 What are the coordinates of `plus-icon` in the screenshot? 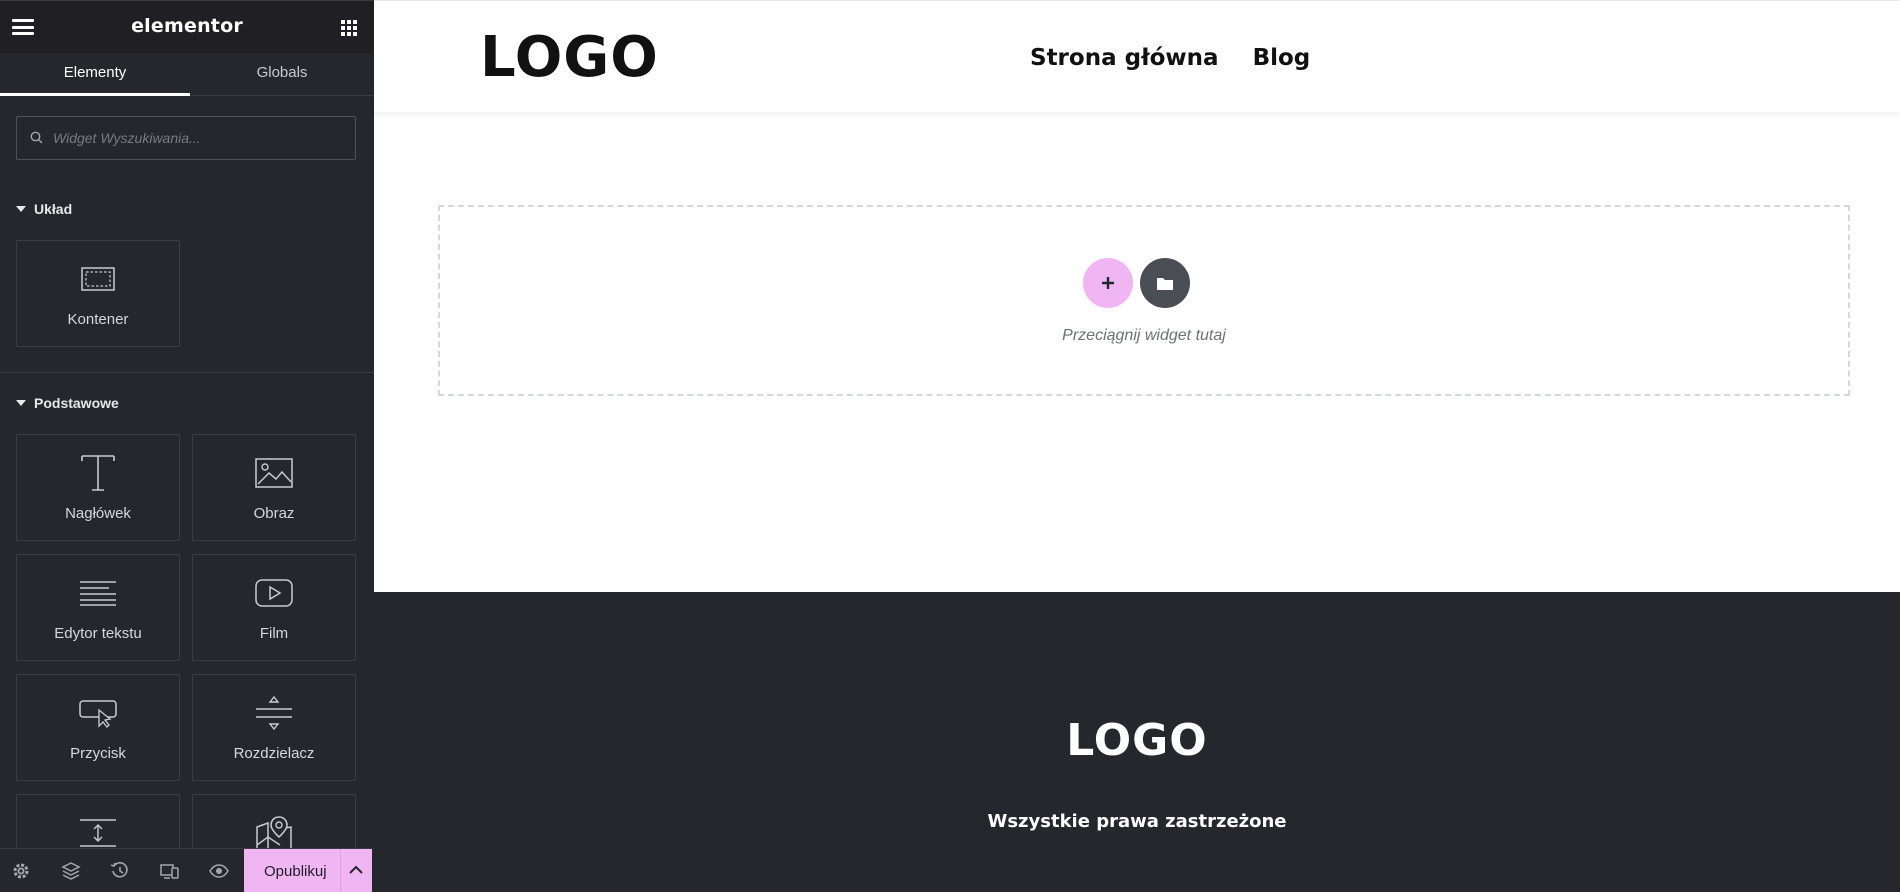 It's located at (1108, 283).